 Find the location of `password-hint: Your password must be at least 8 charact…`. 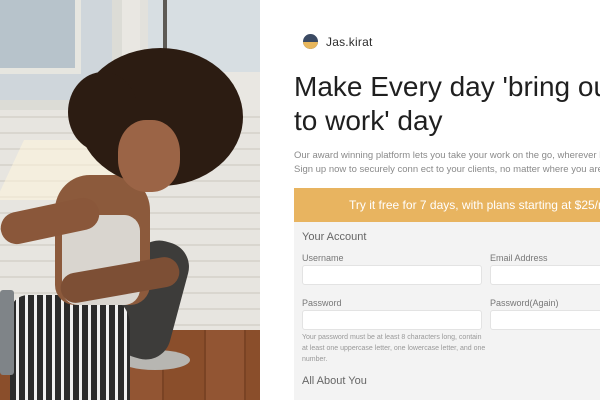

password-hint: Your password must be at least 8 charact… is located at coordinates (394, 348).